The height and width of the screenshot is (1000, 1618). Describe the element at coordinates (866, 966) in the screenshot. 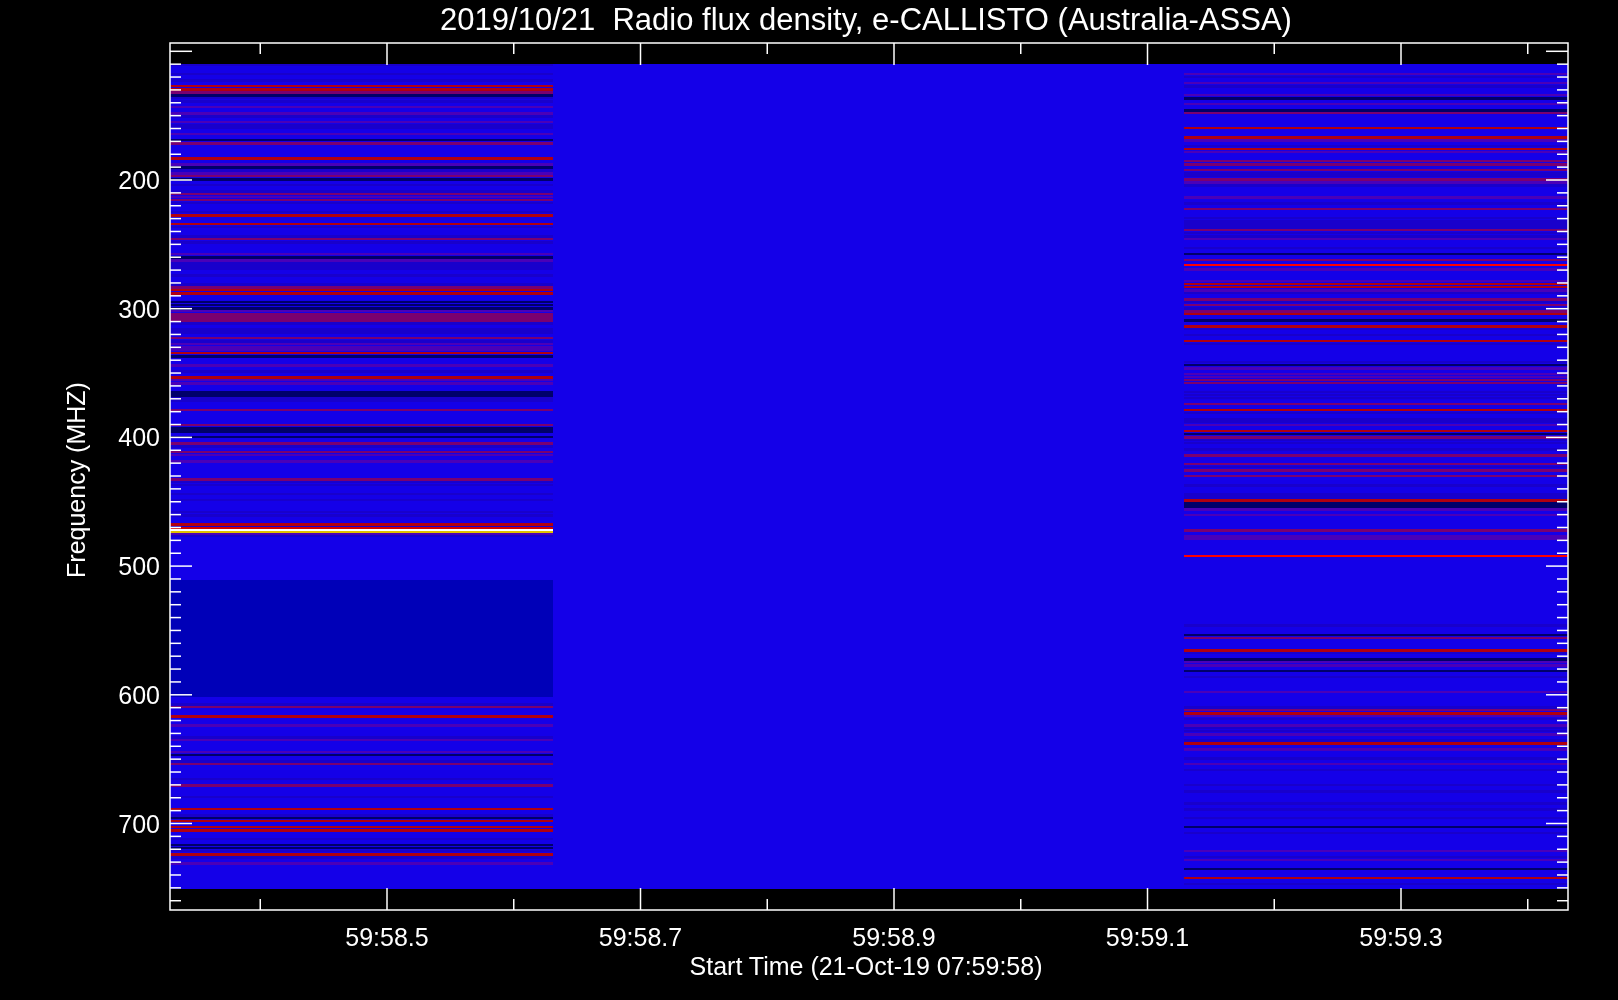

I see `x-axis-label: Start Time (21-Oct-19 07:59:58)` at that location.